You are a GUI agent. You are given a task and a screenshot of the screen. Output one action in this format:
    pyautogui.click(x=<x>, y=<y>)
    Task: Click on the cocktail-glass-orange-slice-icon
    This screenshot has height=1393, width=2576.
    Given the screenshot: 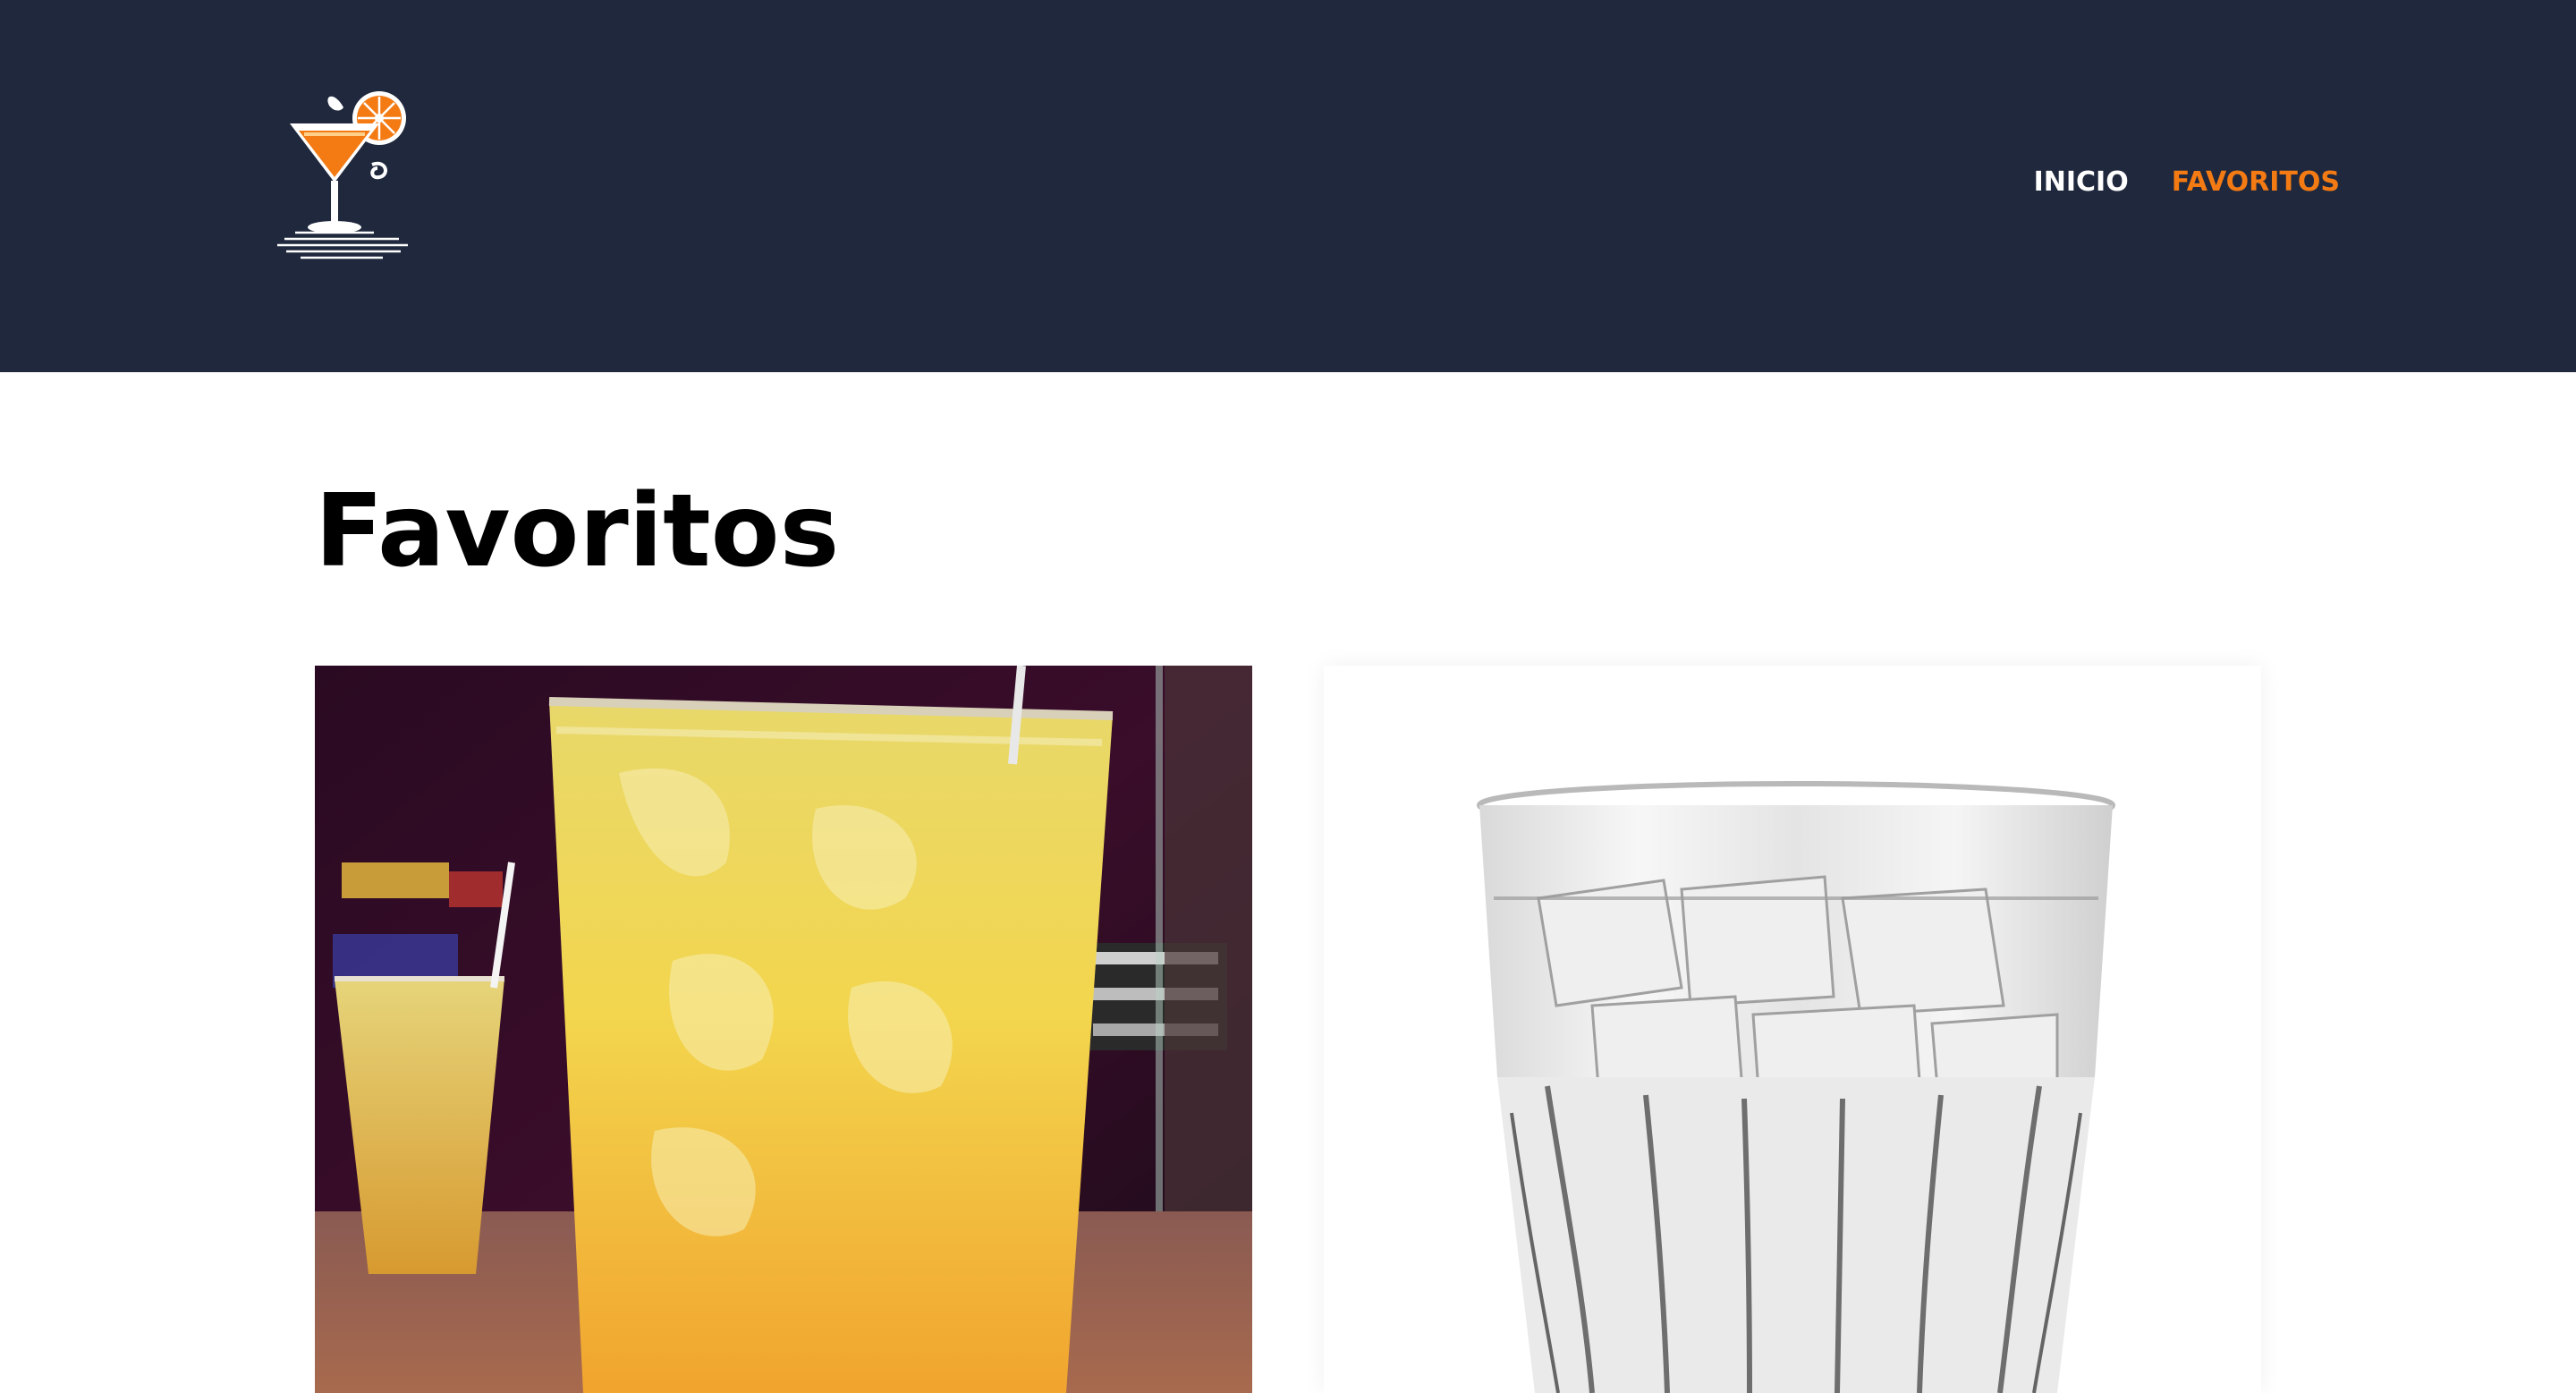 What is the action you would take?
    pyautogui.click(x=342, y=175)
    